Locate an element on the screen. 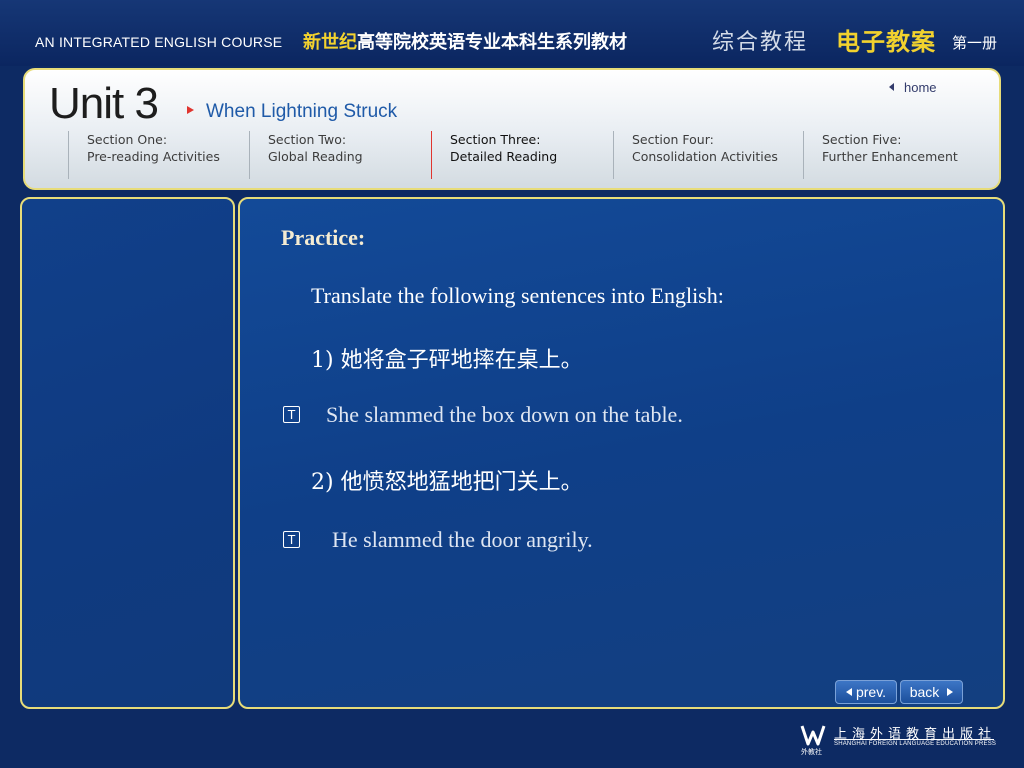  tab-section-one-title: Section One: is located at coordinates (127, 139).